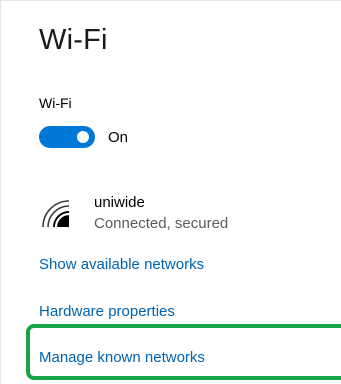 The image size is (341, 384). I want to click on wifi-signal-icon, so click(61, 214).